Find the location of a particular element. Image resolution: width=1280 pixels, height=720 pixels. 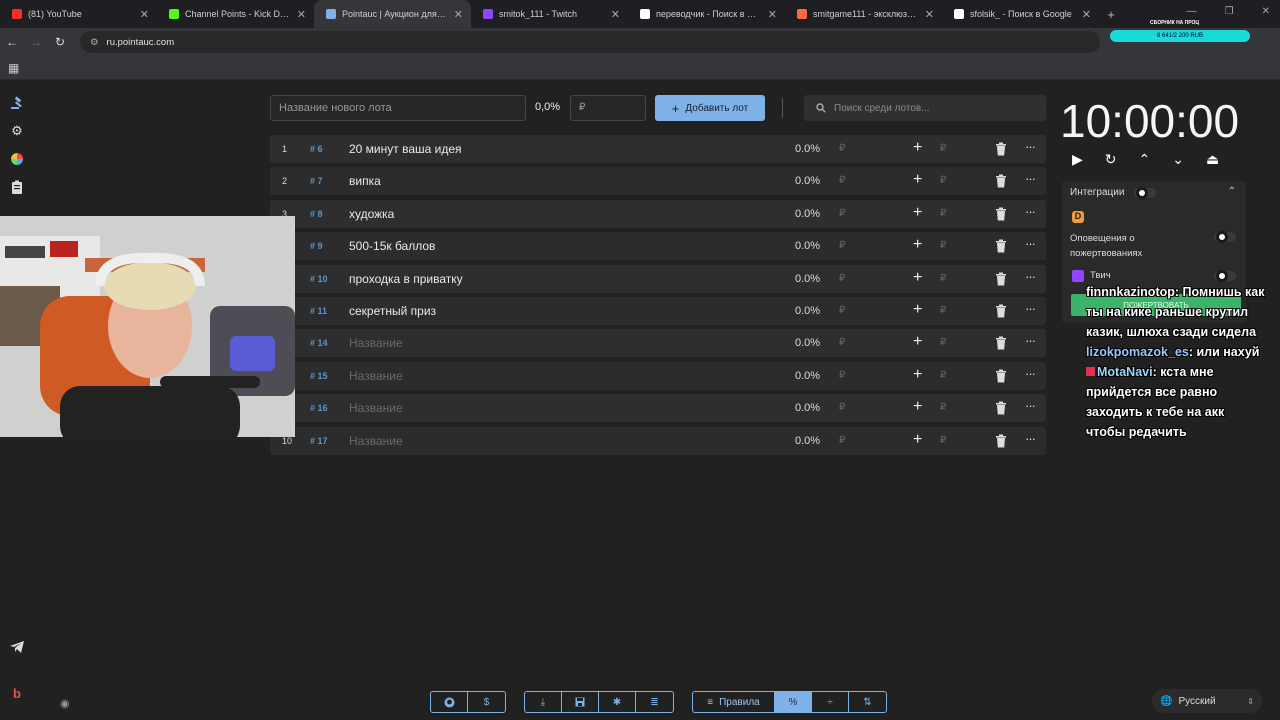

lot-id: # 16 is located at coordinates (319, 408).